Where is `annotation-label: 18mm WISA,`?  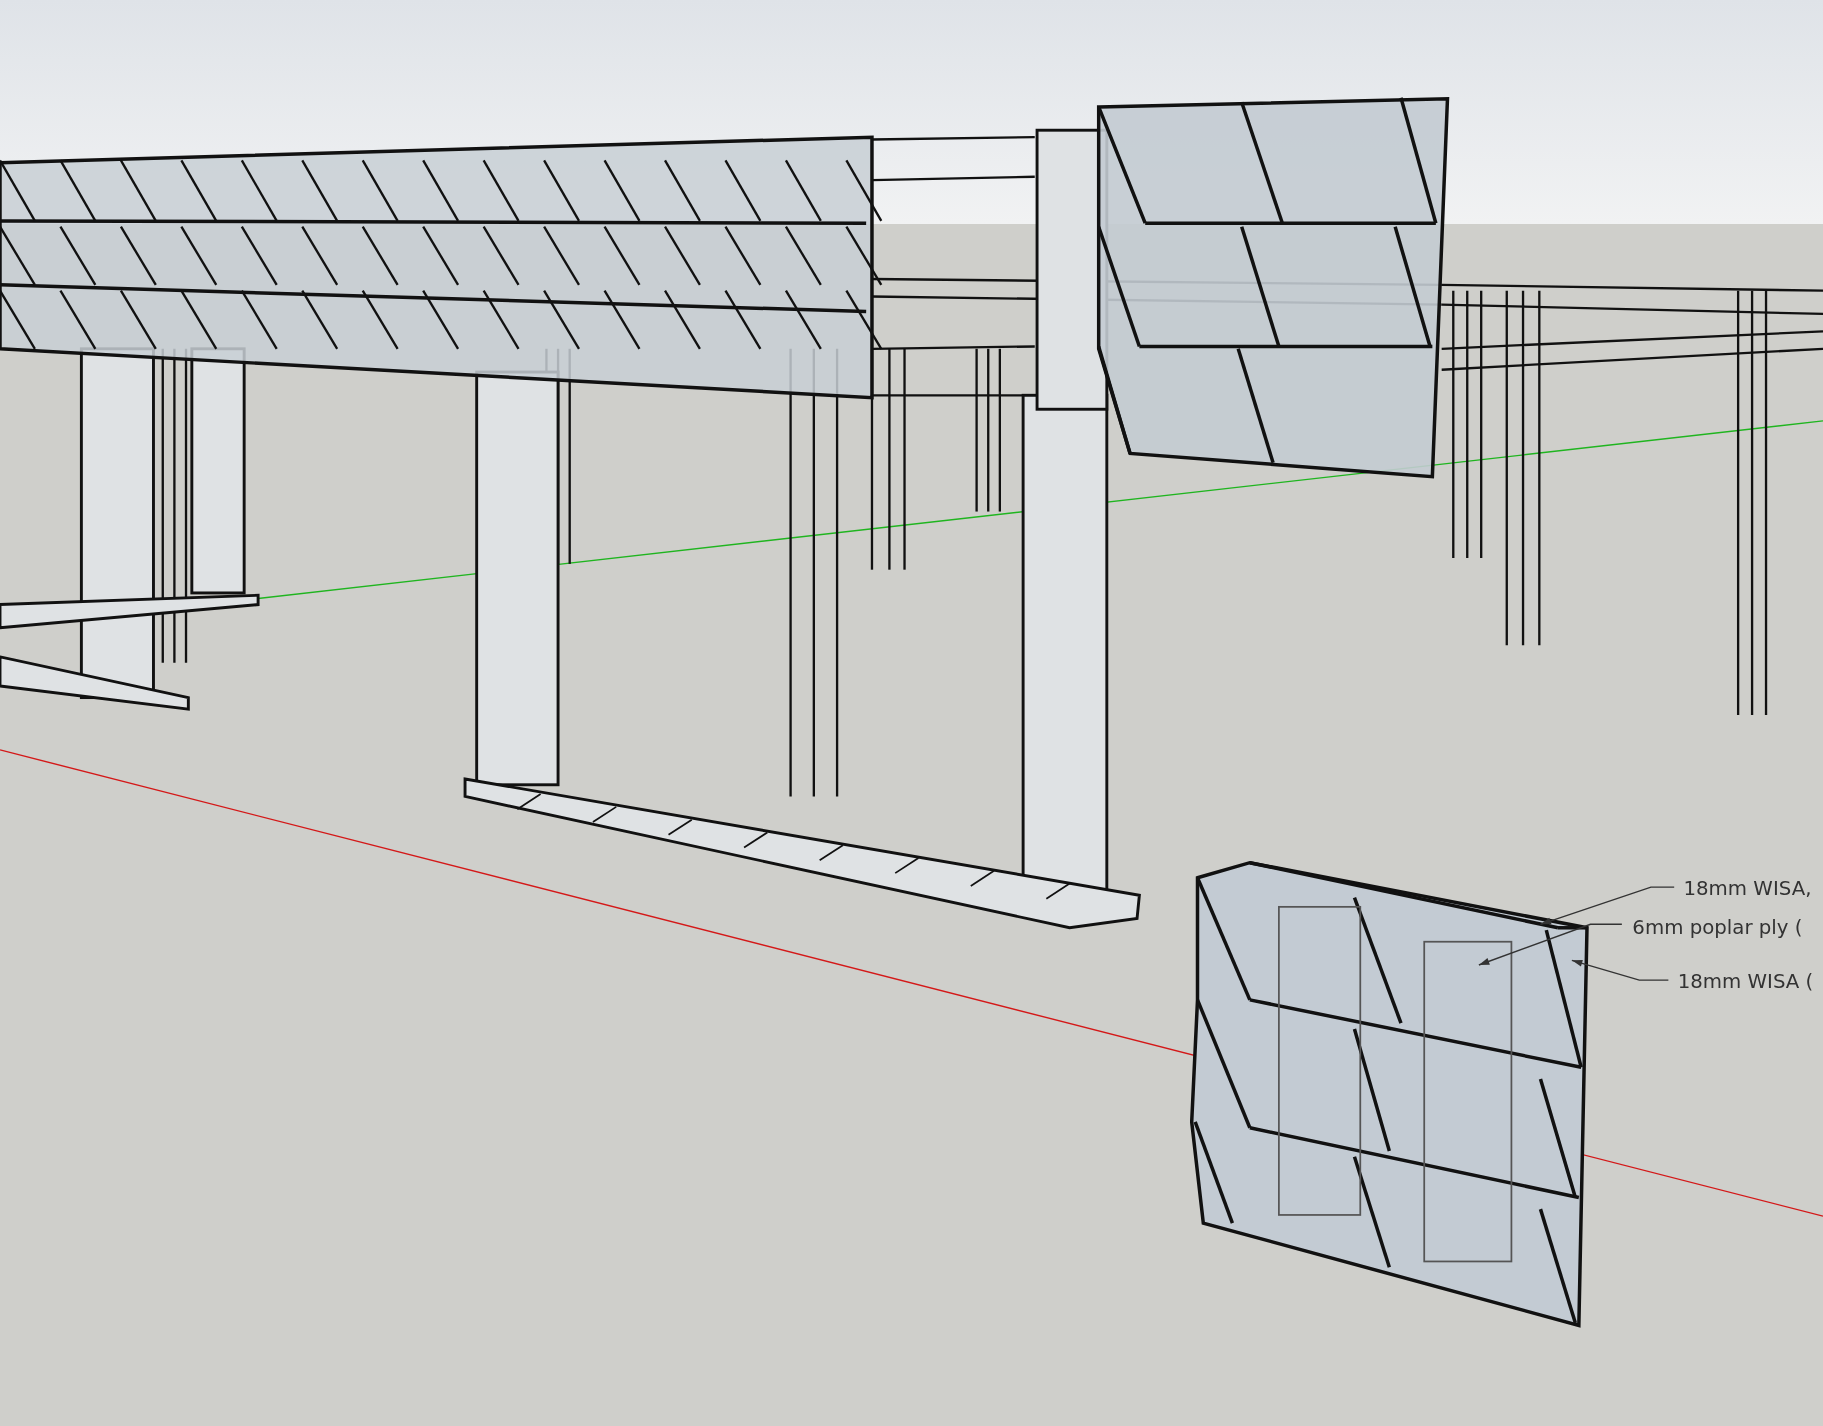
annotation-label: 18mm WISA, is located at coordinates (1747, 889).